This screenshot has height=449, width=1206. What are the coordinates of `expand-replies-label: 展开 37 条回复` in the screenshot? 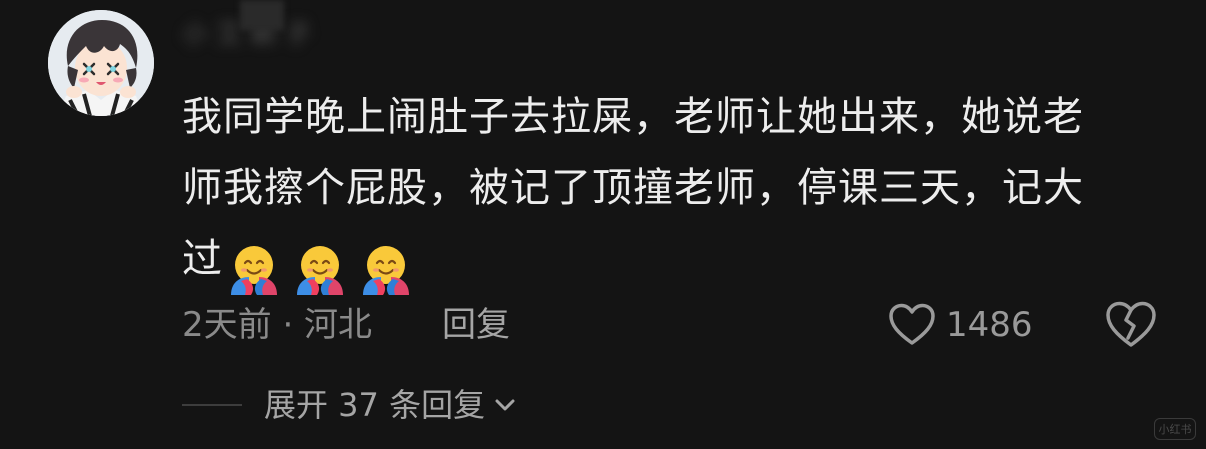 It's located at (375, 405).